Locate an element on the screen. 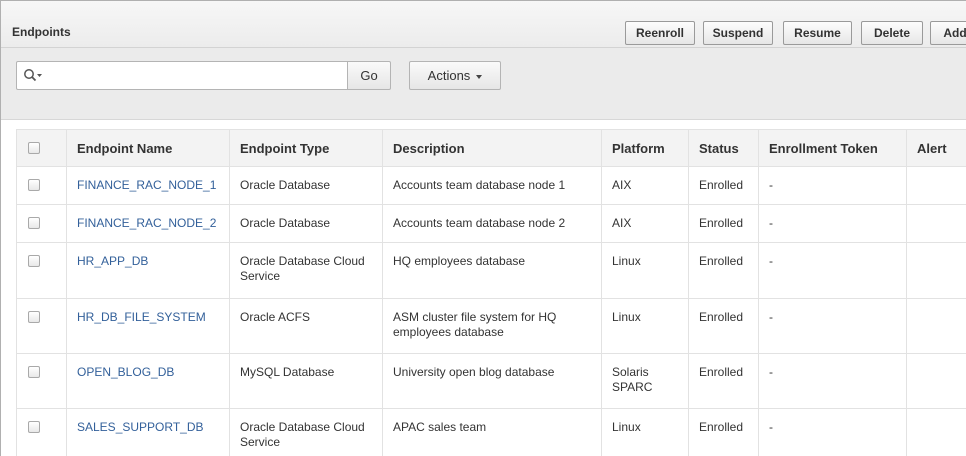  endpoint-name-cell: HR_DB_FILE_SYSTEM is located at coordinates (148, 326).